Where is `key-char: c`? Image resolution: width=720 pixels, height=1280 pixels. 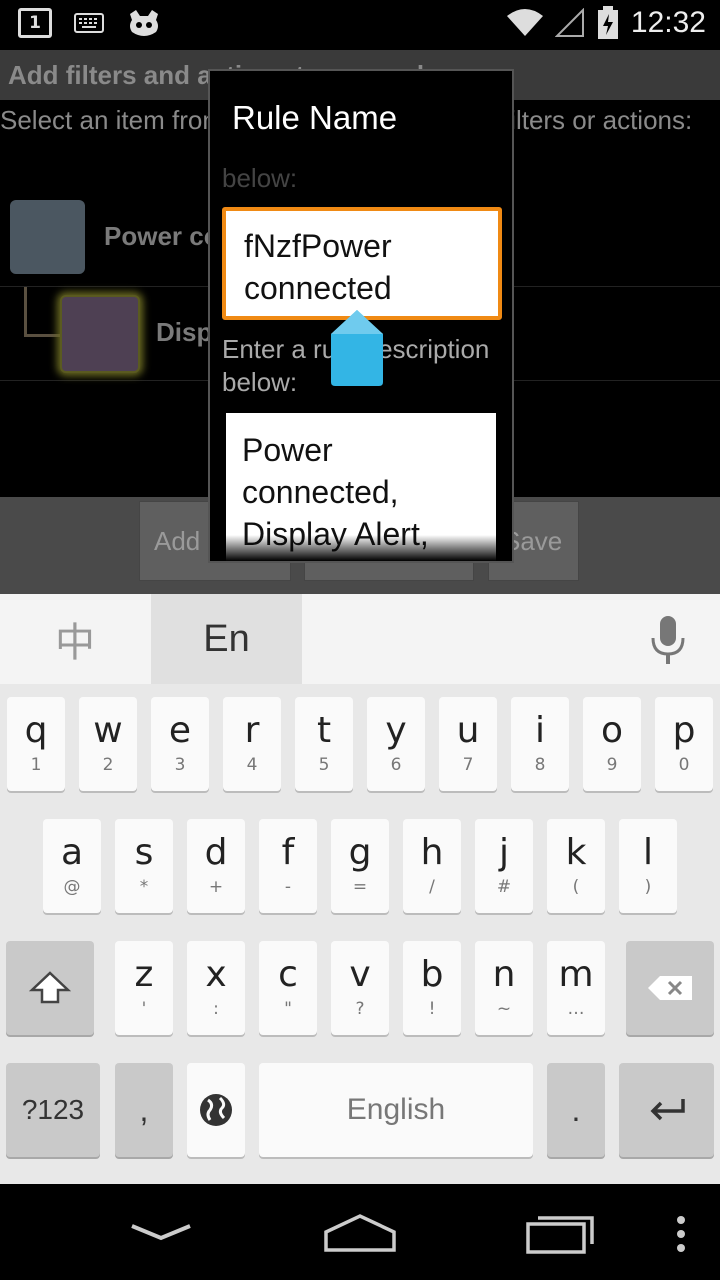
key-char: c is located at coordinates (288, 974).